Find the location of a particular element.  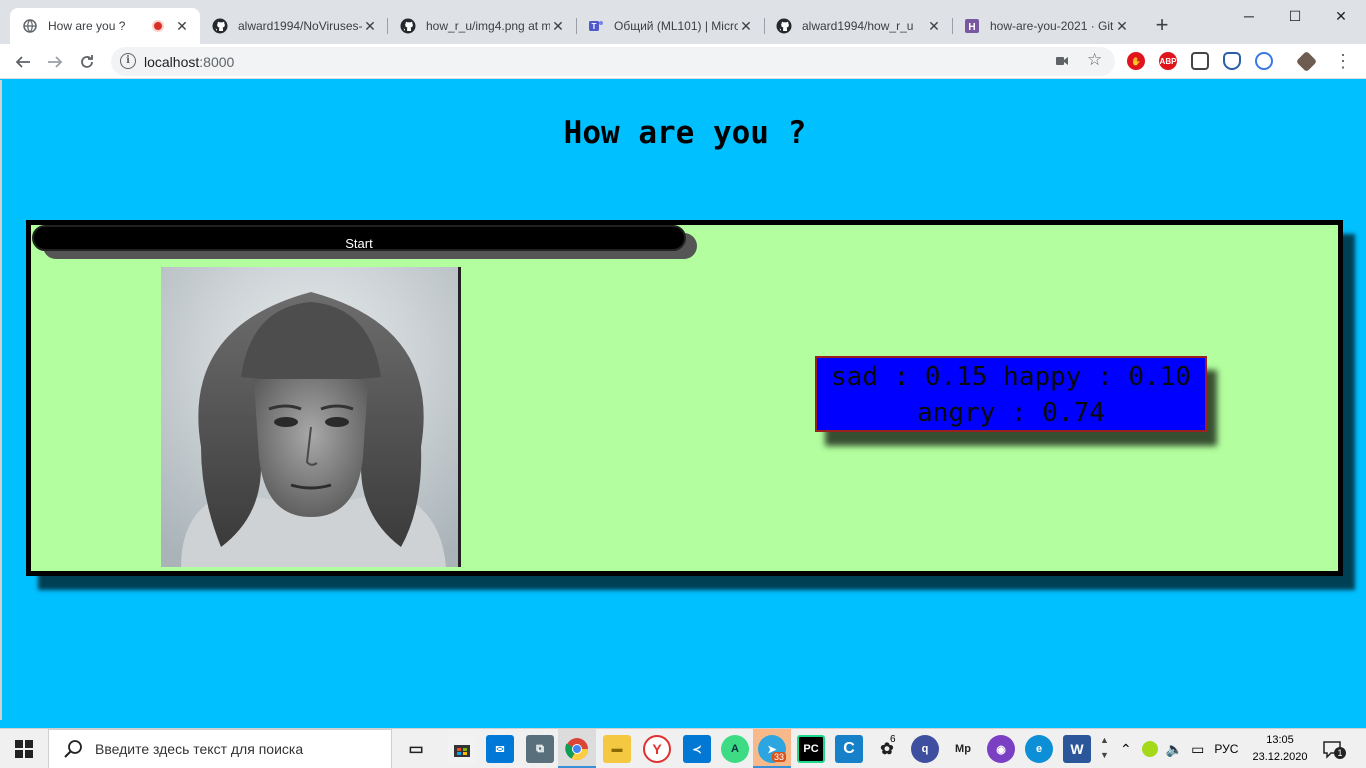

tab-heroku: H how-are-you-2021 · Git ✕ is located at coordinates (1046, 26).